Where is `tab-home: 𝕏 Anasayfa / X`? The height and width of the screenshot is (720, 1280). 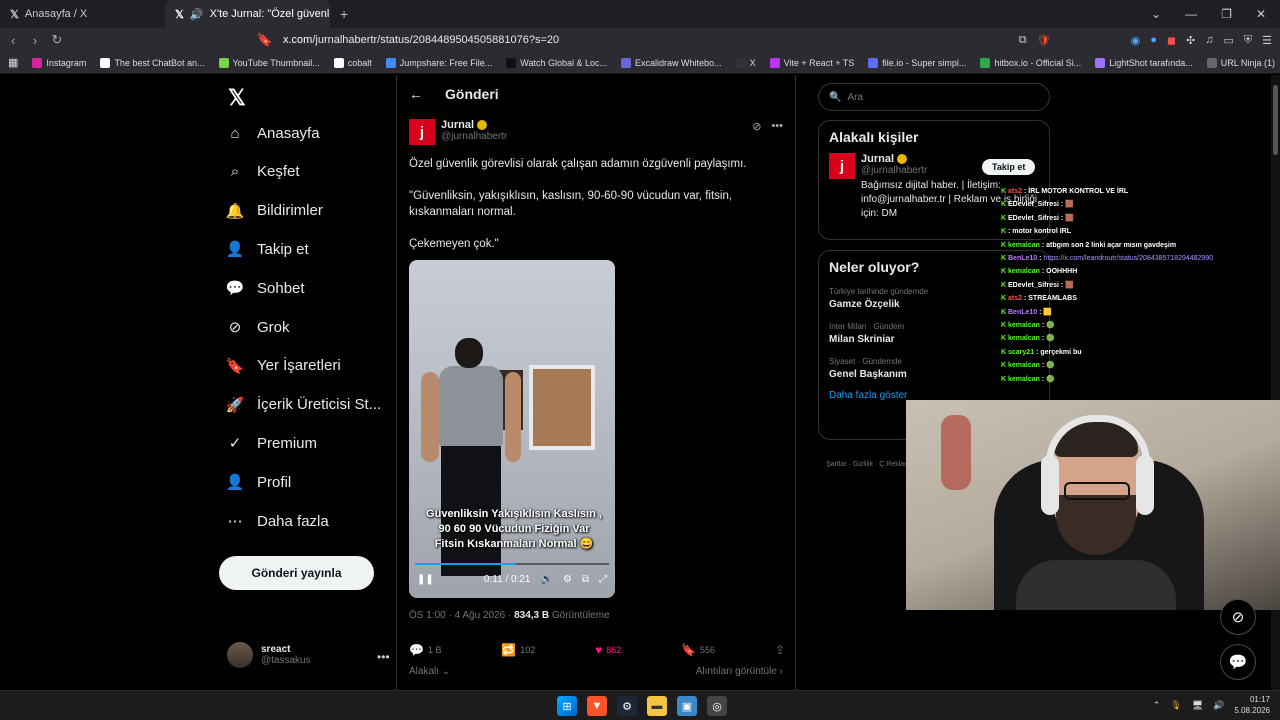 tab-home: 𝕏 Anasayfa / X is located at coordinates (82, 14).